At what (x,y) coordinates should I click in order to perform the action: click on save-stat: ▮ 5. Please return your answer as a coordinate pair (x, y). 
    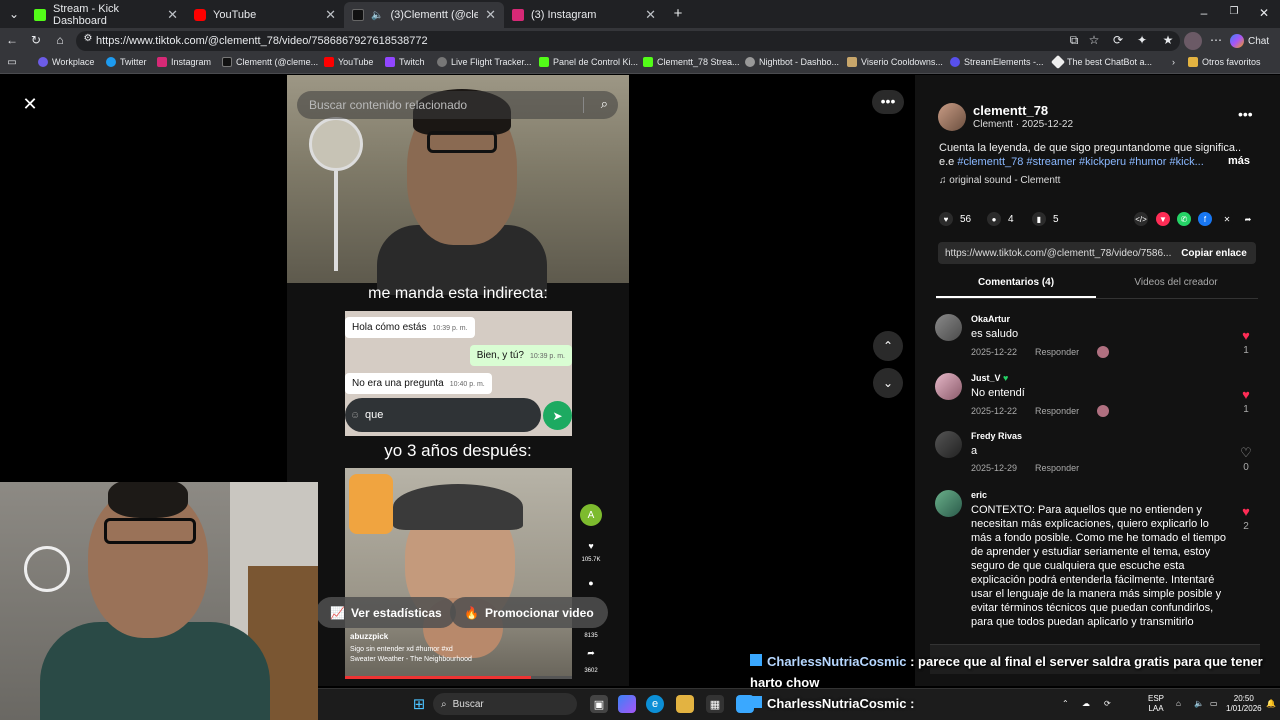
    Looking at the image, I should click on (1045, 219).